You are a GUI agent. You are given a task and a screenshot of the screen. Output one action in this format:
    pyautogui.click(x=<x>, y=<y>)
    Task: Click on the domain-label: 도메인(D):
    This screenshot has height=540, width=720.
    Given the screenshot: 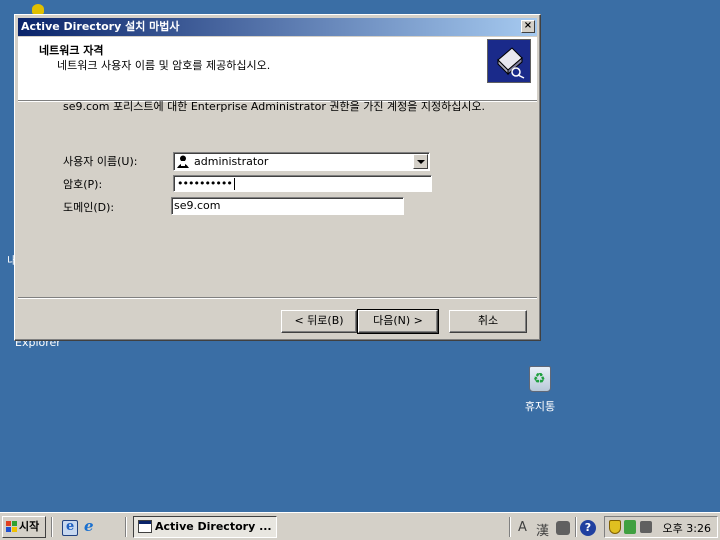 What is the action you would take?
    pyautogui.click(x=89, y=207)
    